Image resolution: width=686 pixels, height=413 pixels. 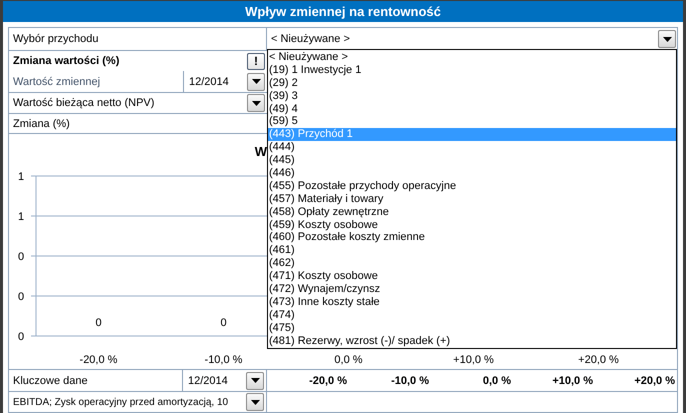 I want to click on dropdown-option: < Nieużywane >, so click(x=472, y=57).